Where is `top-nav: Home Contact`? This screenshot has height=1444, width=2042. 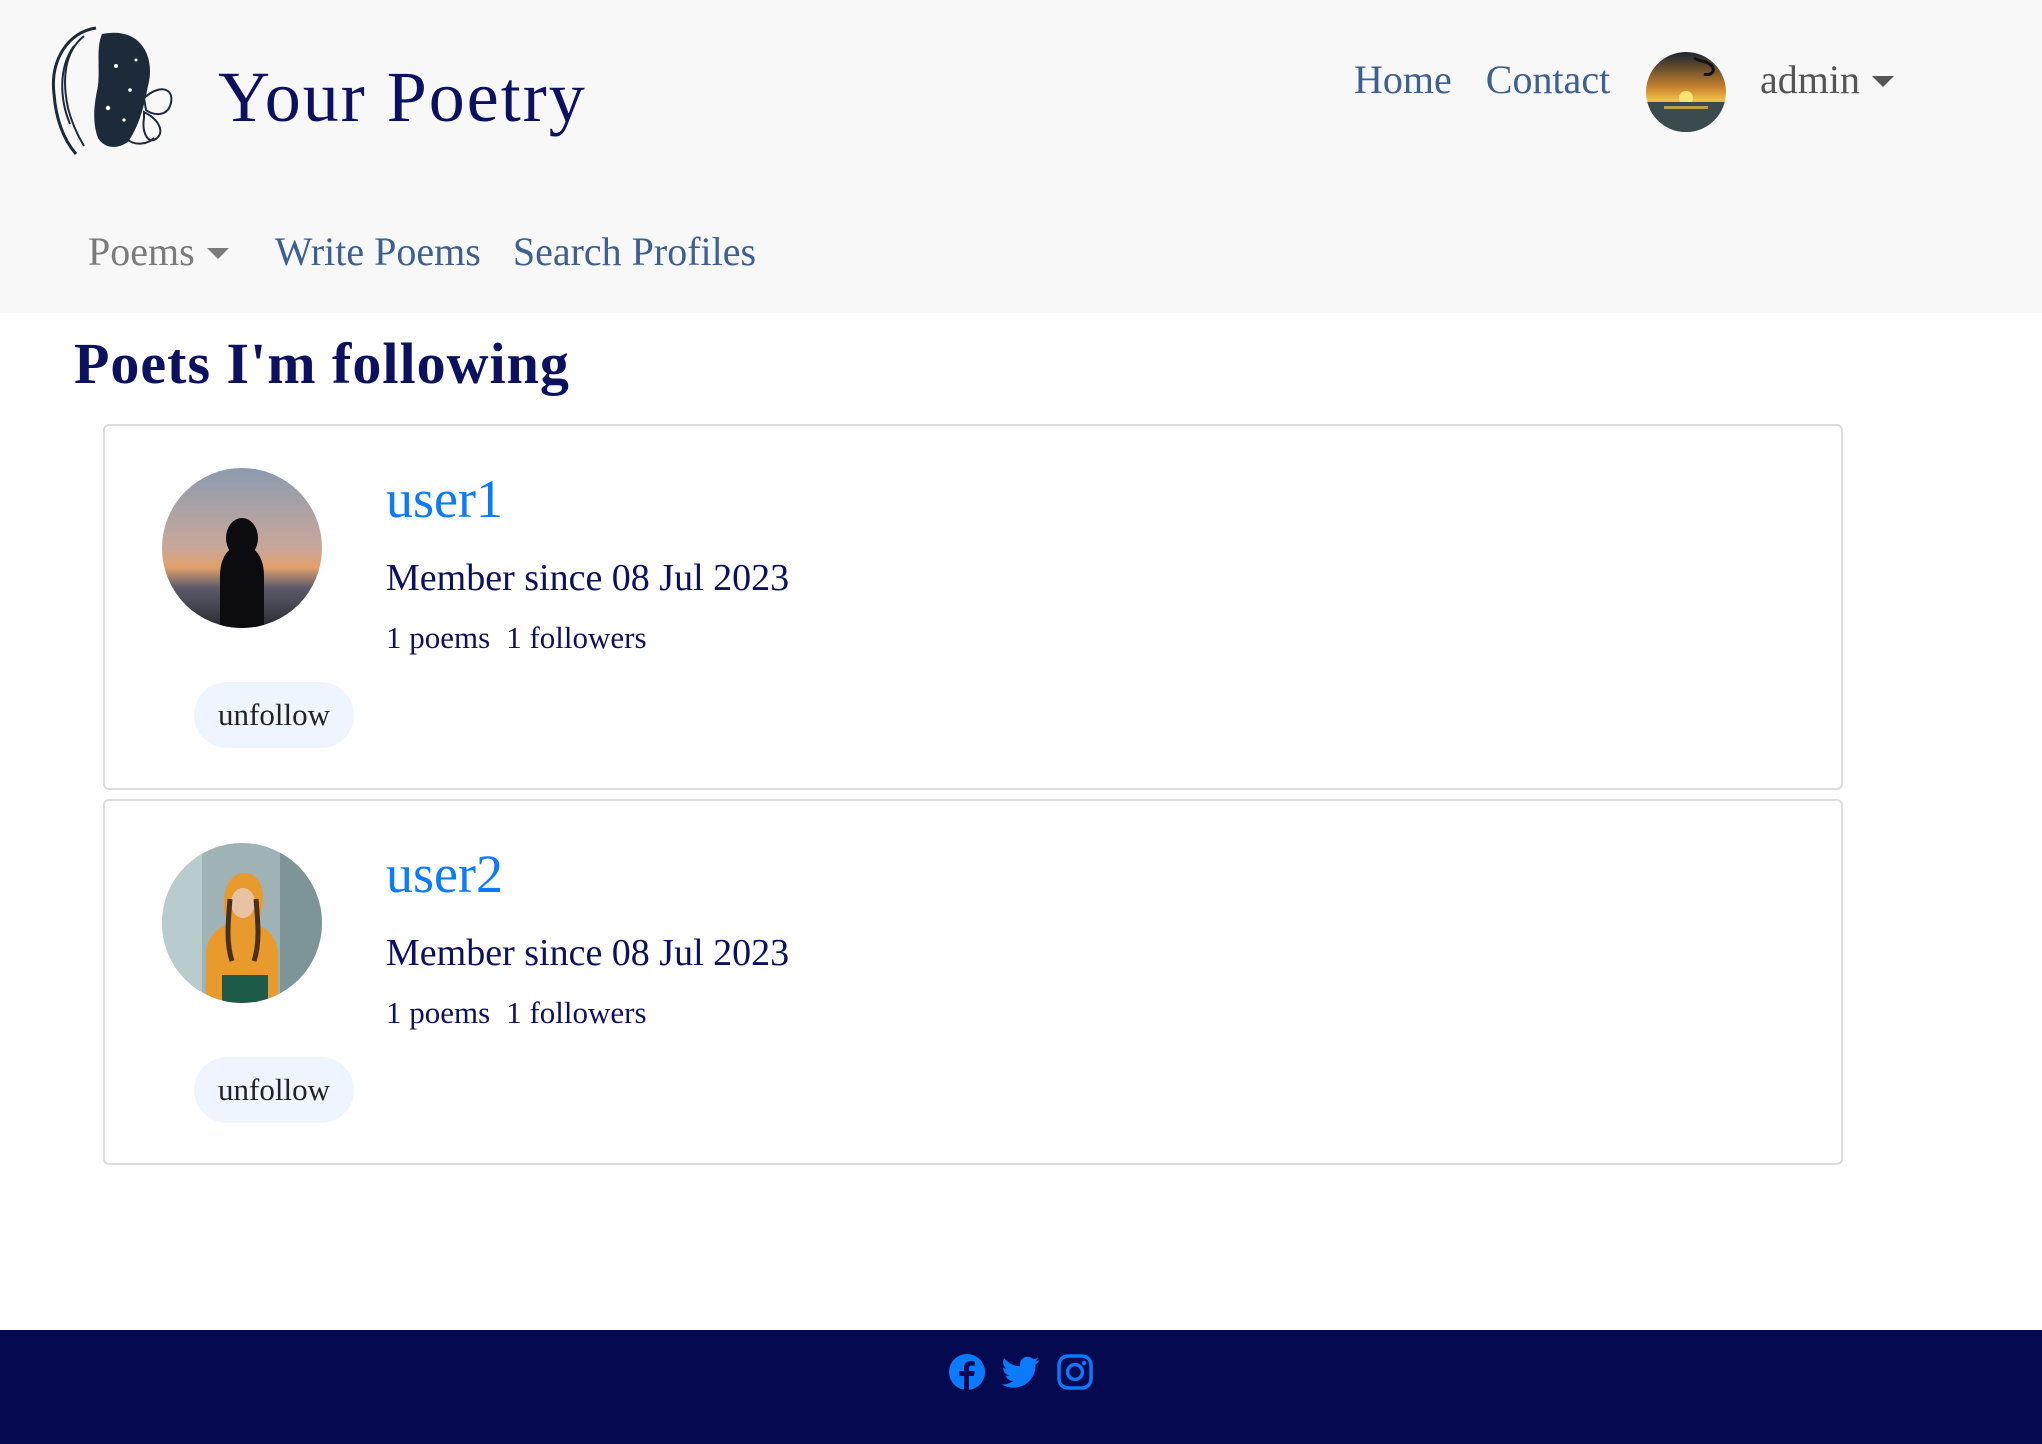 top-nav: Home Contact is located at coordinates (1482, 79).